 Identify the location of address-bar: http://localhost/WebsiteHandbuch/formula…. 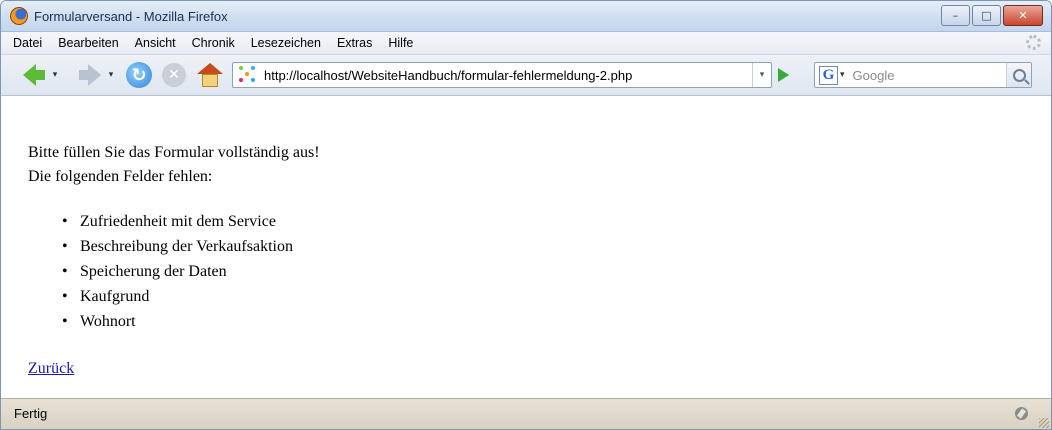
(502, 75).